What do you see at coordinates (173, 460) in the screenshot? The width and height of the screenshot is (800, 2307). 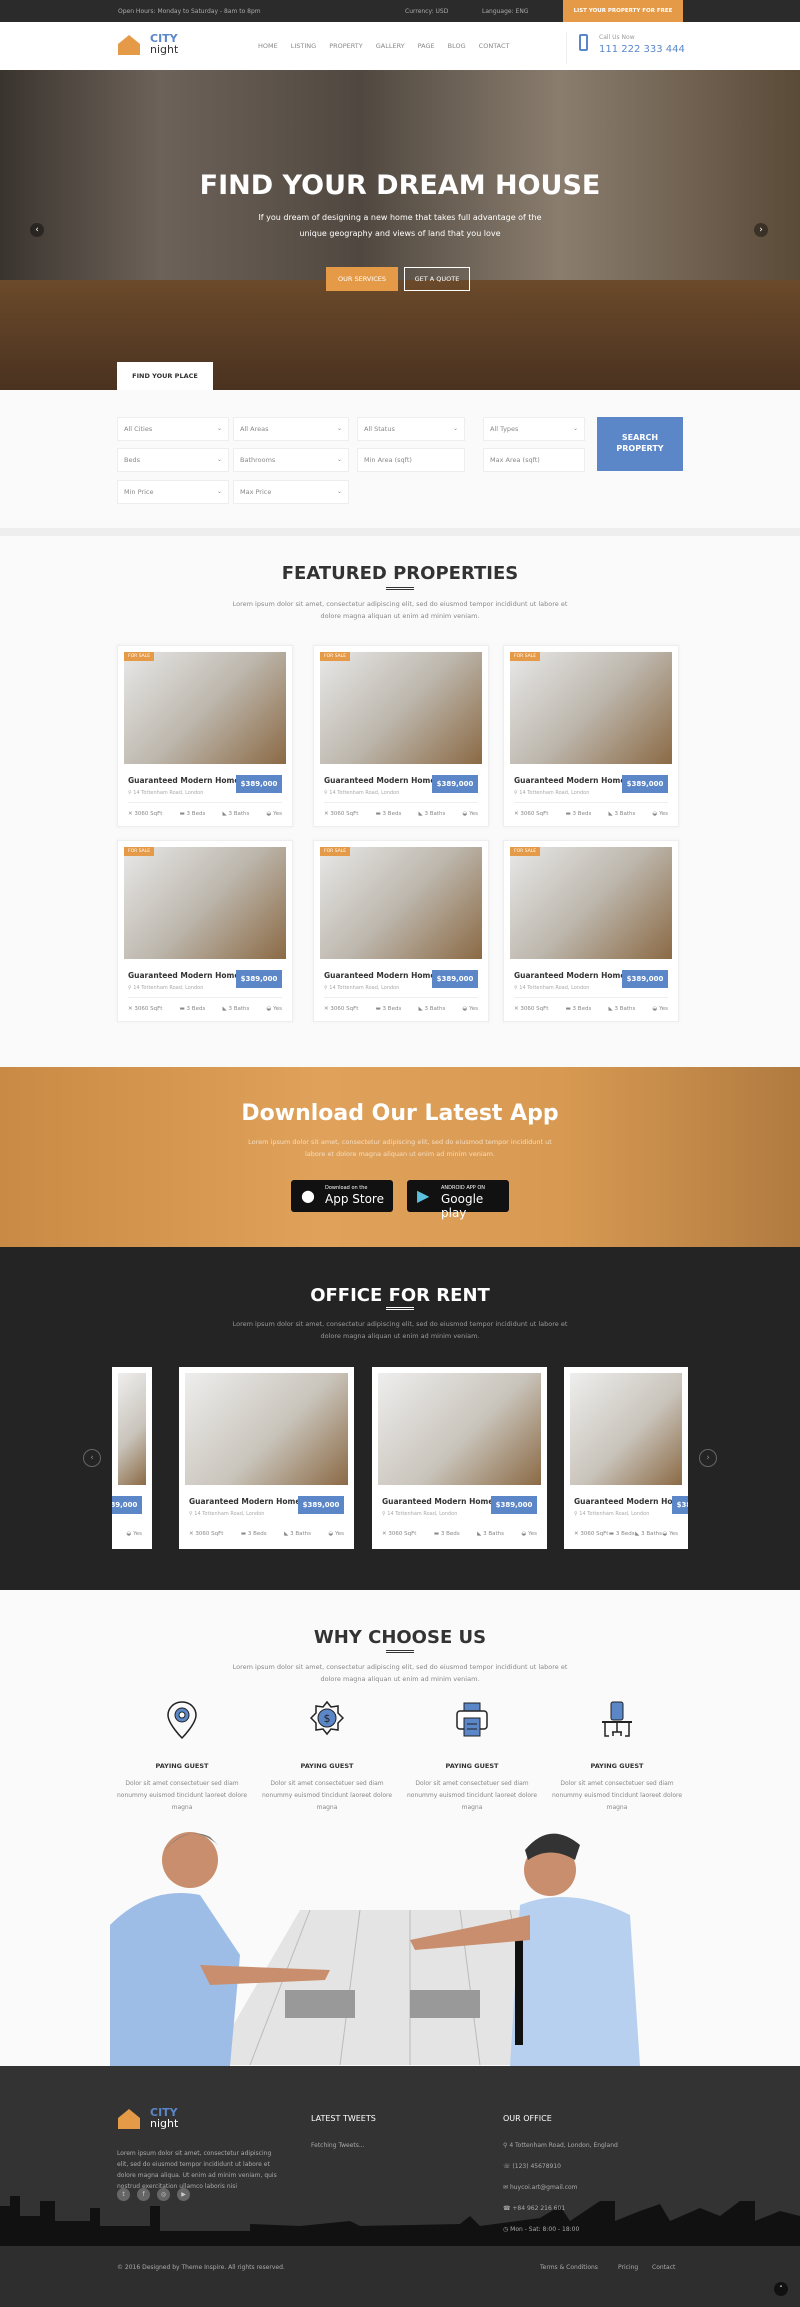 I see `search-field: Beds ⌄` at bounding box center [173, 460].